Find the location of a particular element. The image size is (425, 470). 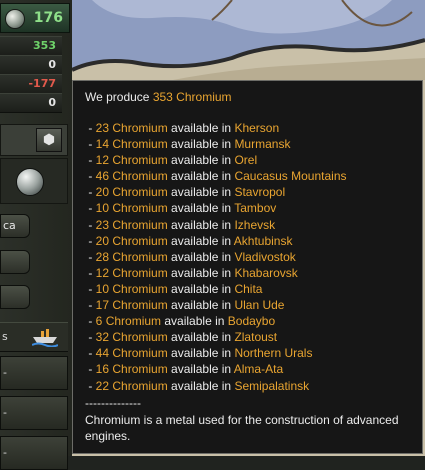

source-line: - 10 Chromium available in Tambov is located at coordinates (247, 208).